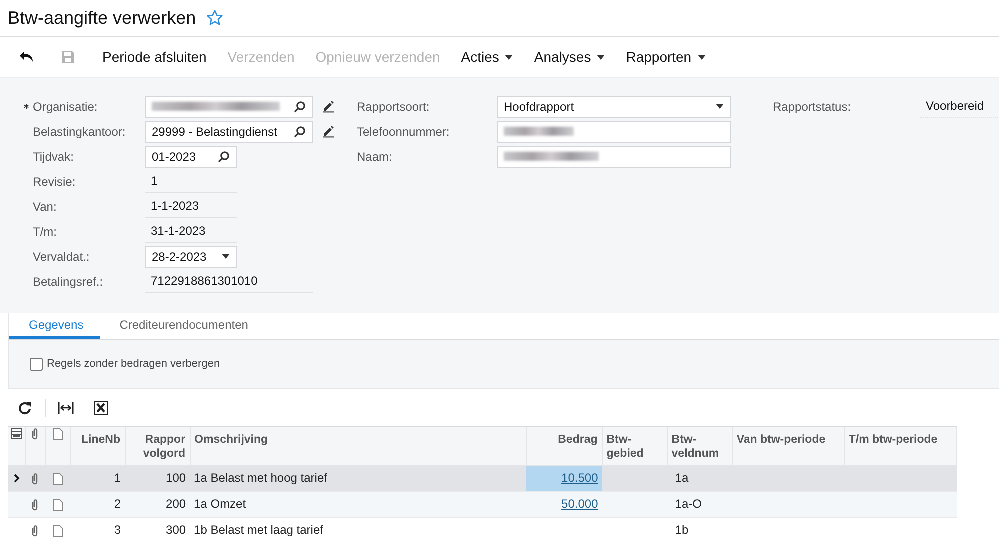 This screenshot has width=999, height=540. What do you see at coordinates (564, 446) in the screenshot?
I see `column-header: Bedrag` at bounding box center [564, 446].